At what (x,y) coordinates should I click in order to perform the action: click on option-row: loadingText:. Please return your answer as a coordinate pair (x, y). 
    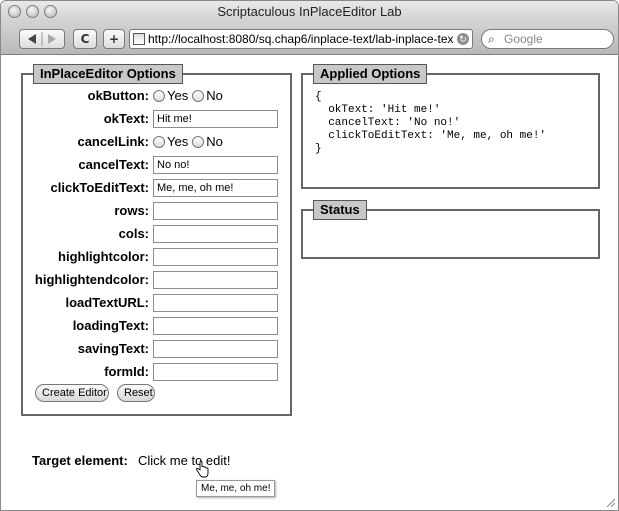
    Looking at the image, I should click on (156, 326).